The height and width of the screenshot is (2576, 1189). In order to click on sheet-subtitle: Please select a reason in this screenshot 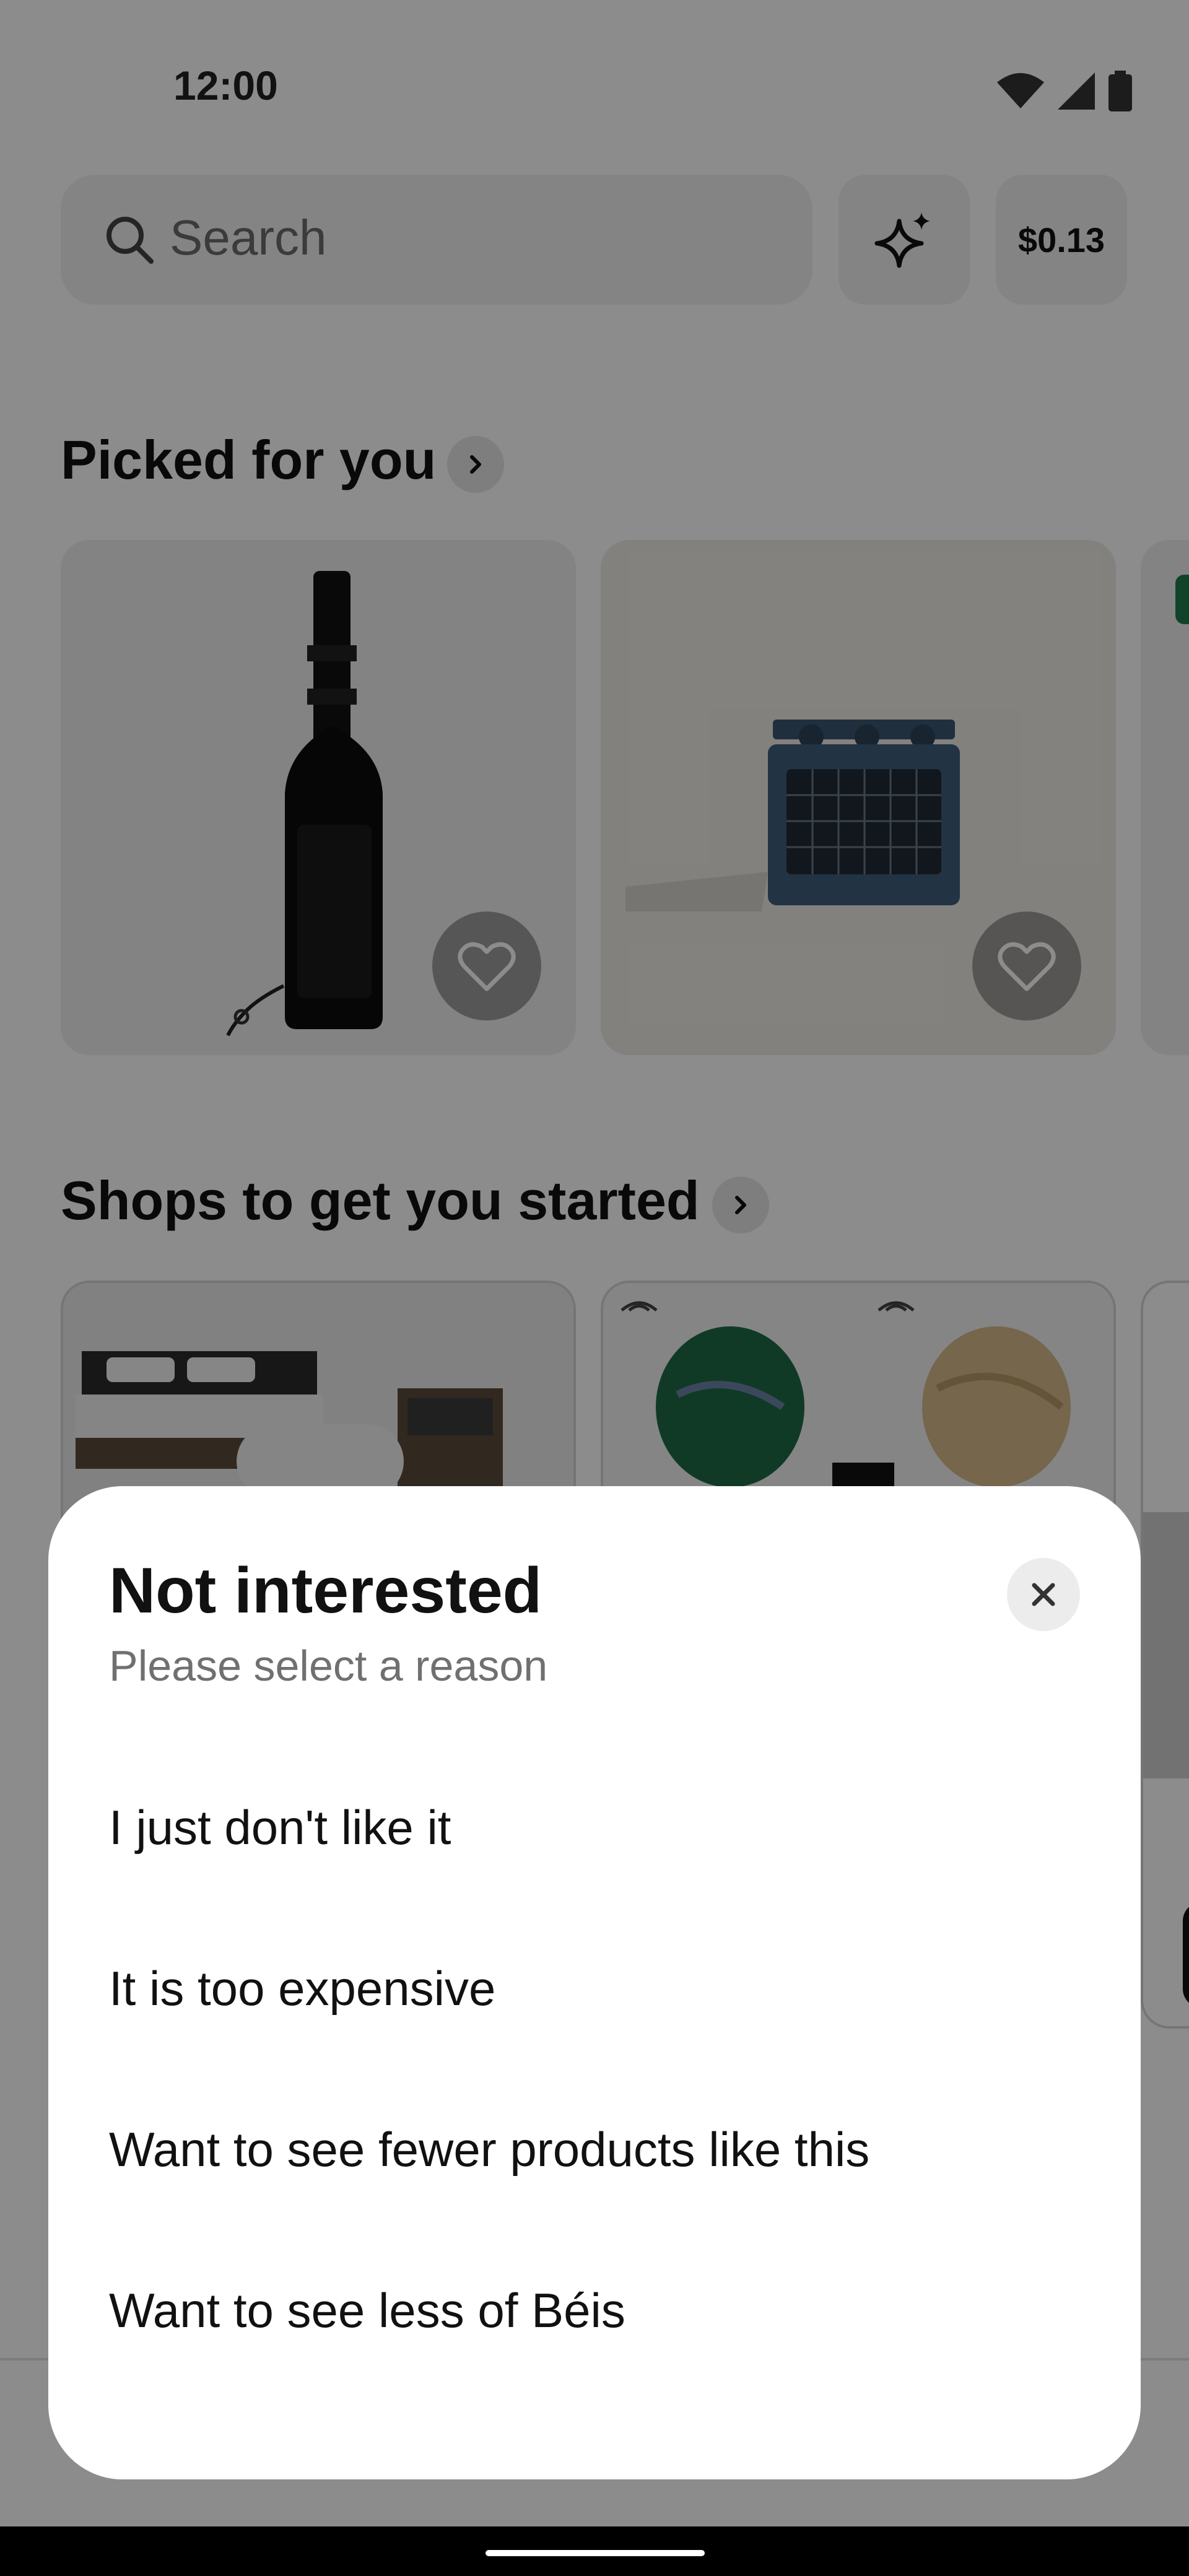, I will do `click(328, 1666)`.